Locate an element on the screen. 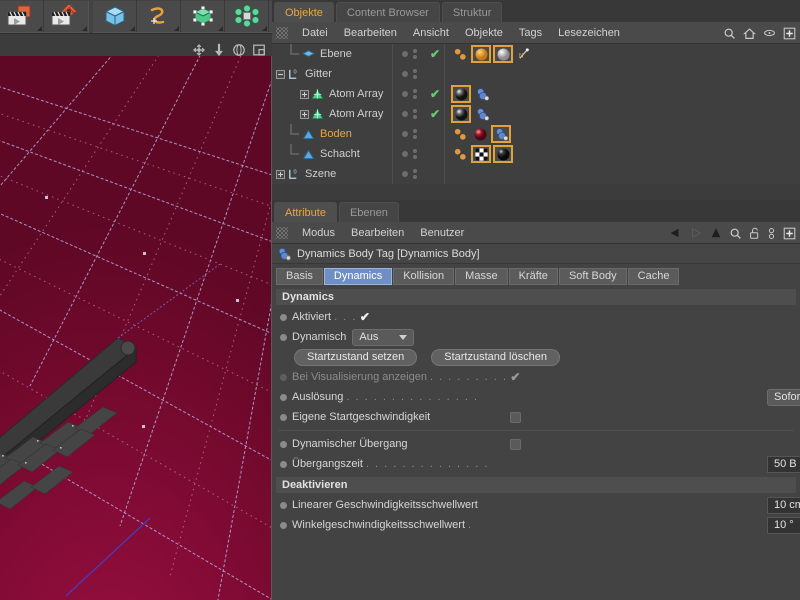  menu-benutzer: Benutzer is located at coordinates (442, 233).